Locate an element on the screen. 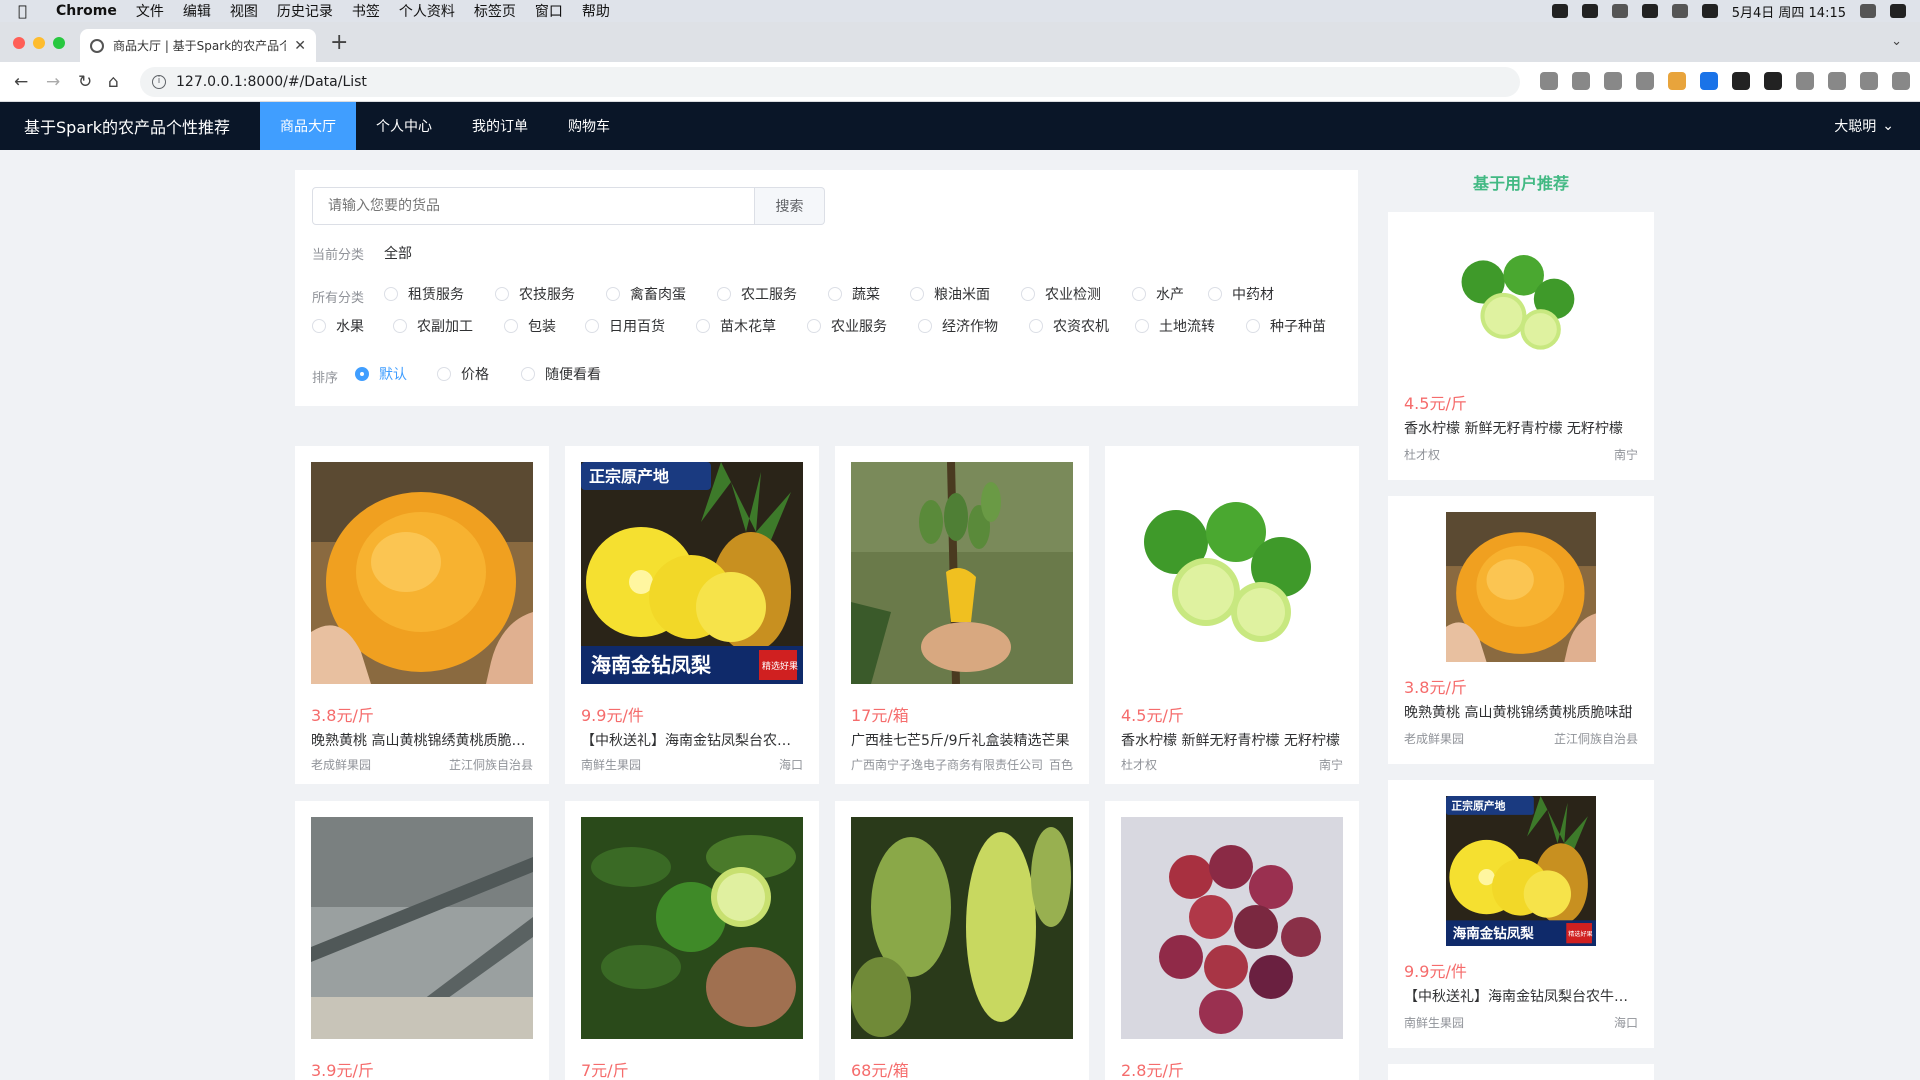 The image size is (1920, 1080). sidebar-icon is located at coordinates (1837, 81).